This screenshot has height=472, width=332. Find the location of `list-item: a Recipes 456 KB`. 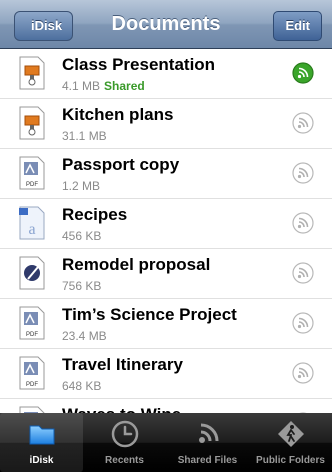

list-item: a Recipes 456 KB is located at coordinates (166, 224).